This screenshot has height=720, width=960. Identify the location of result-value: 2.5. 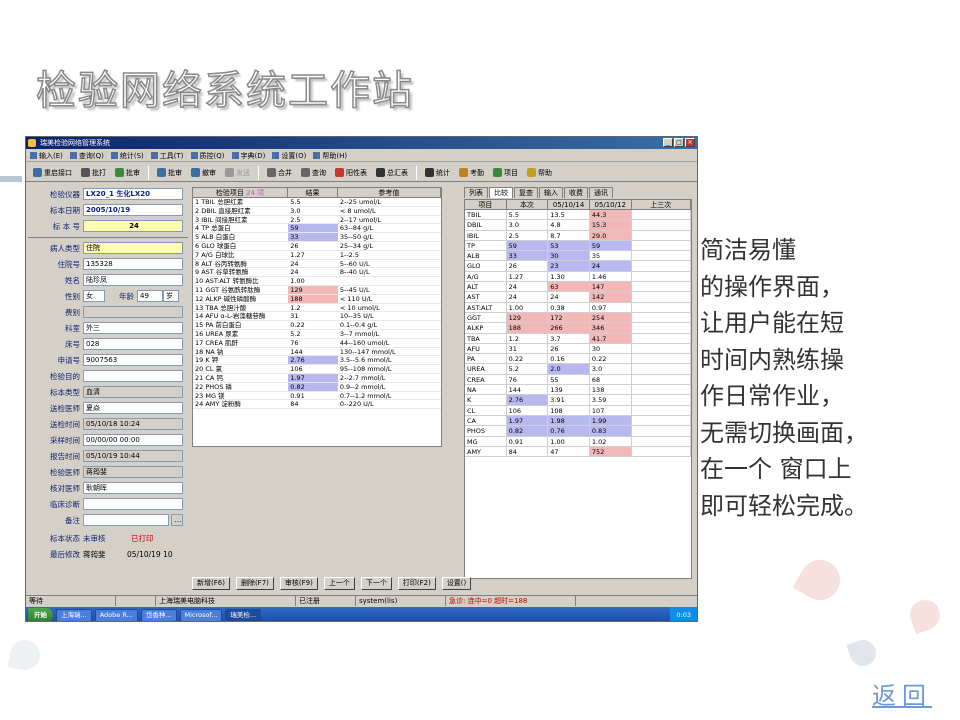
(313, 220).